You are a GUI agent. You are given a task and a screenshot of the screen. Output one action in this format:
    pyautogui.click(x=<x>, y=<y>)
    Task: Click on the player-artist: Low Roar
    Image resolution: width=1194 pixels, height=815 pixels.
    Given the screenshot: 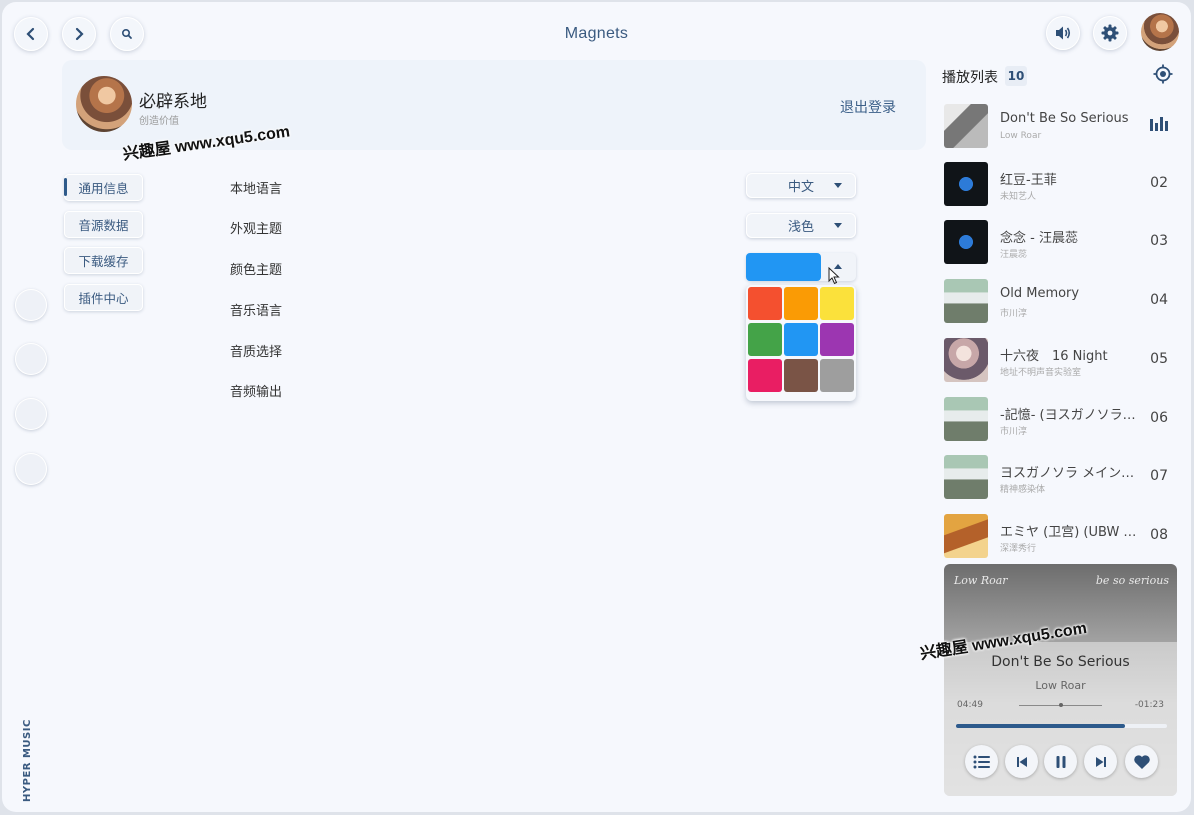 What is the action you would take?
    pyautogui.click(x=1060, y=685)
    